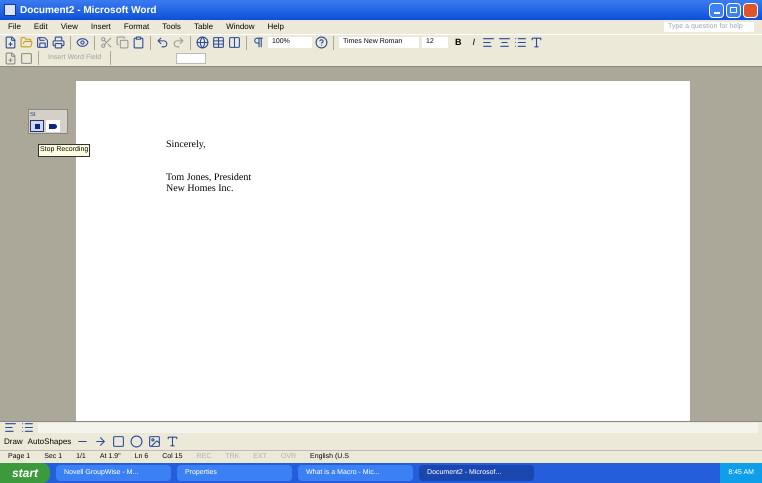 Image resolution: width=762 pixels, height=483 pixels. What do you see at coordinates (53, 126) in the screenshot?
I see `pause-button` at bounding box center [53, 126].